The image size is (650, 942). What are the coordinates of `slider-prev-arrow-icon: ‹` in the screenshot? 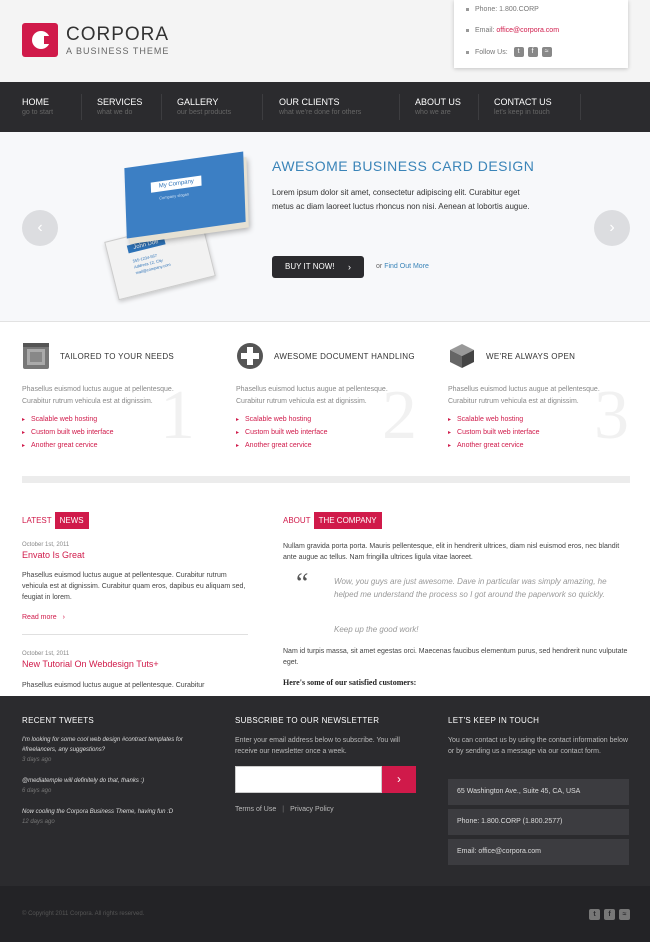 It's located at (40, 228).